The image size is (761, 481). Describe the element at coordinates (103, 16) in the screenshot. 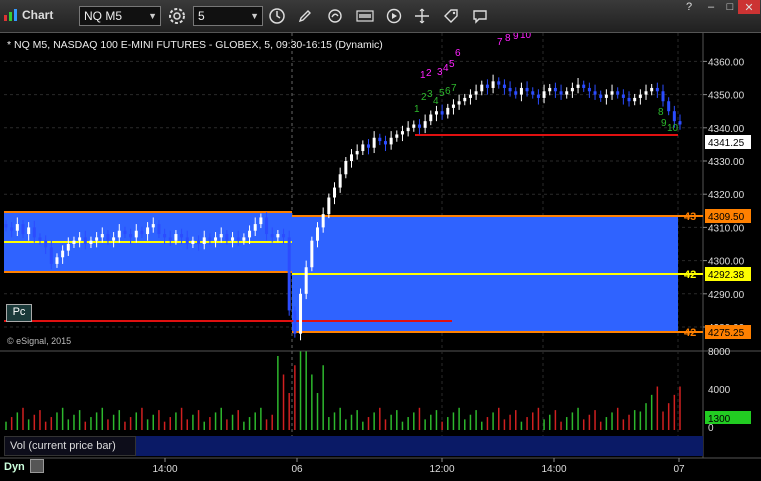

I see `symbol-value: NQ M5` at that location.